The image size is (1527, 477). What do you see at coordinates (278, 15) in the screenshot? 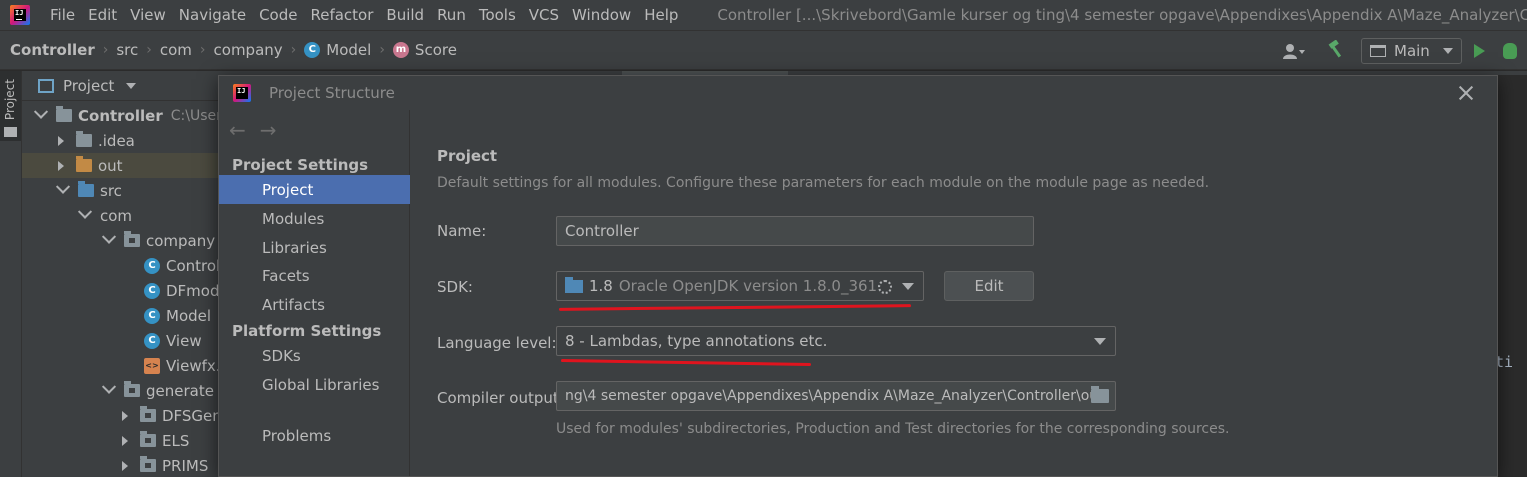
I see `menu-code: Code` at bounding box center [278, 15].